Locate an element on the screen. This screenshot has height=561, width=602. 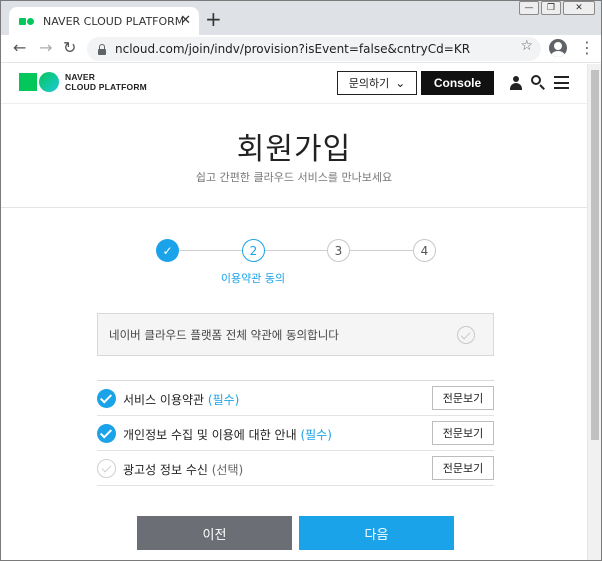
lock-icon is located at coordinates (102, 49).